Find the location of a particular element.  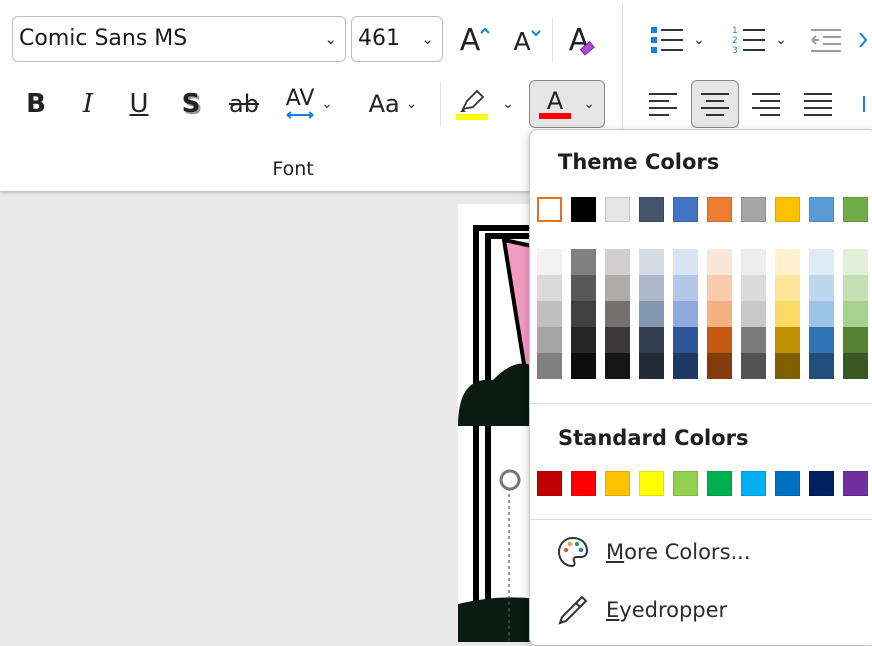

align-left-button is located at coordinates (663, 104).